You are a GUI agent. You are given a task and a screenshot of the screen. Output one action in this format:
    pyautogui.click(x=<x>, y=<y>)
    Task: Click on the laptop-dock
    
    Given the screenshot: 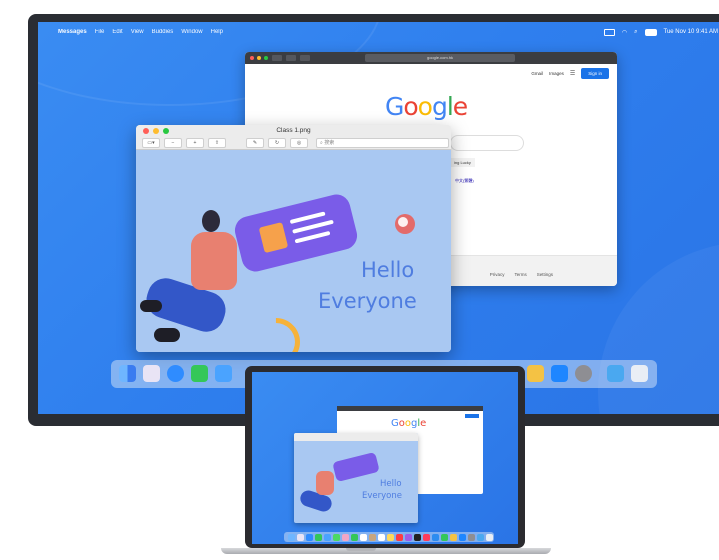 What is the action you would take?
    pyautogui.click(x=389, y=537)
    